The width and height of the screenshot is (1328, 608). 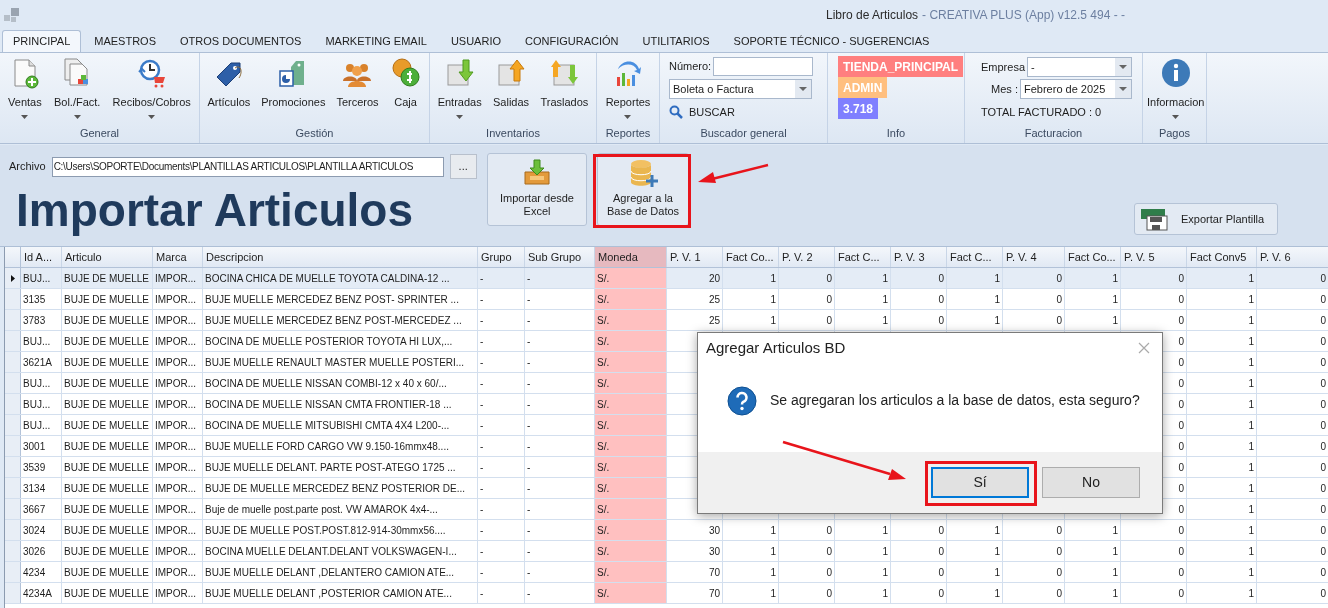 What do you see at coordinates (475, 41) in the screenshot?
I see `ribbon-tab: USUARIO` at bounding box center [475, 41].